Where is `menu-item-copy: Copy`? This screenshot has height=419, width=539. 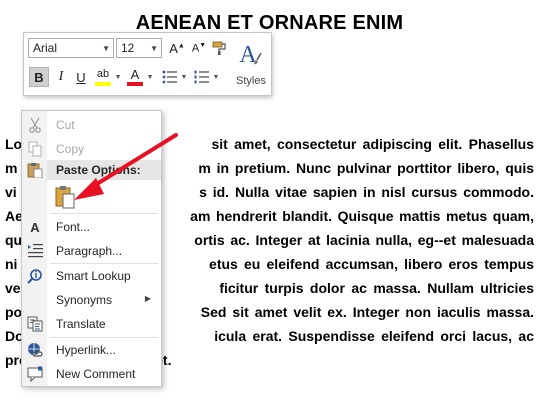 menu-item-copy: Copy is located at coordinates (91, 149).